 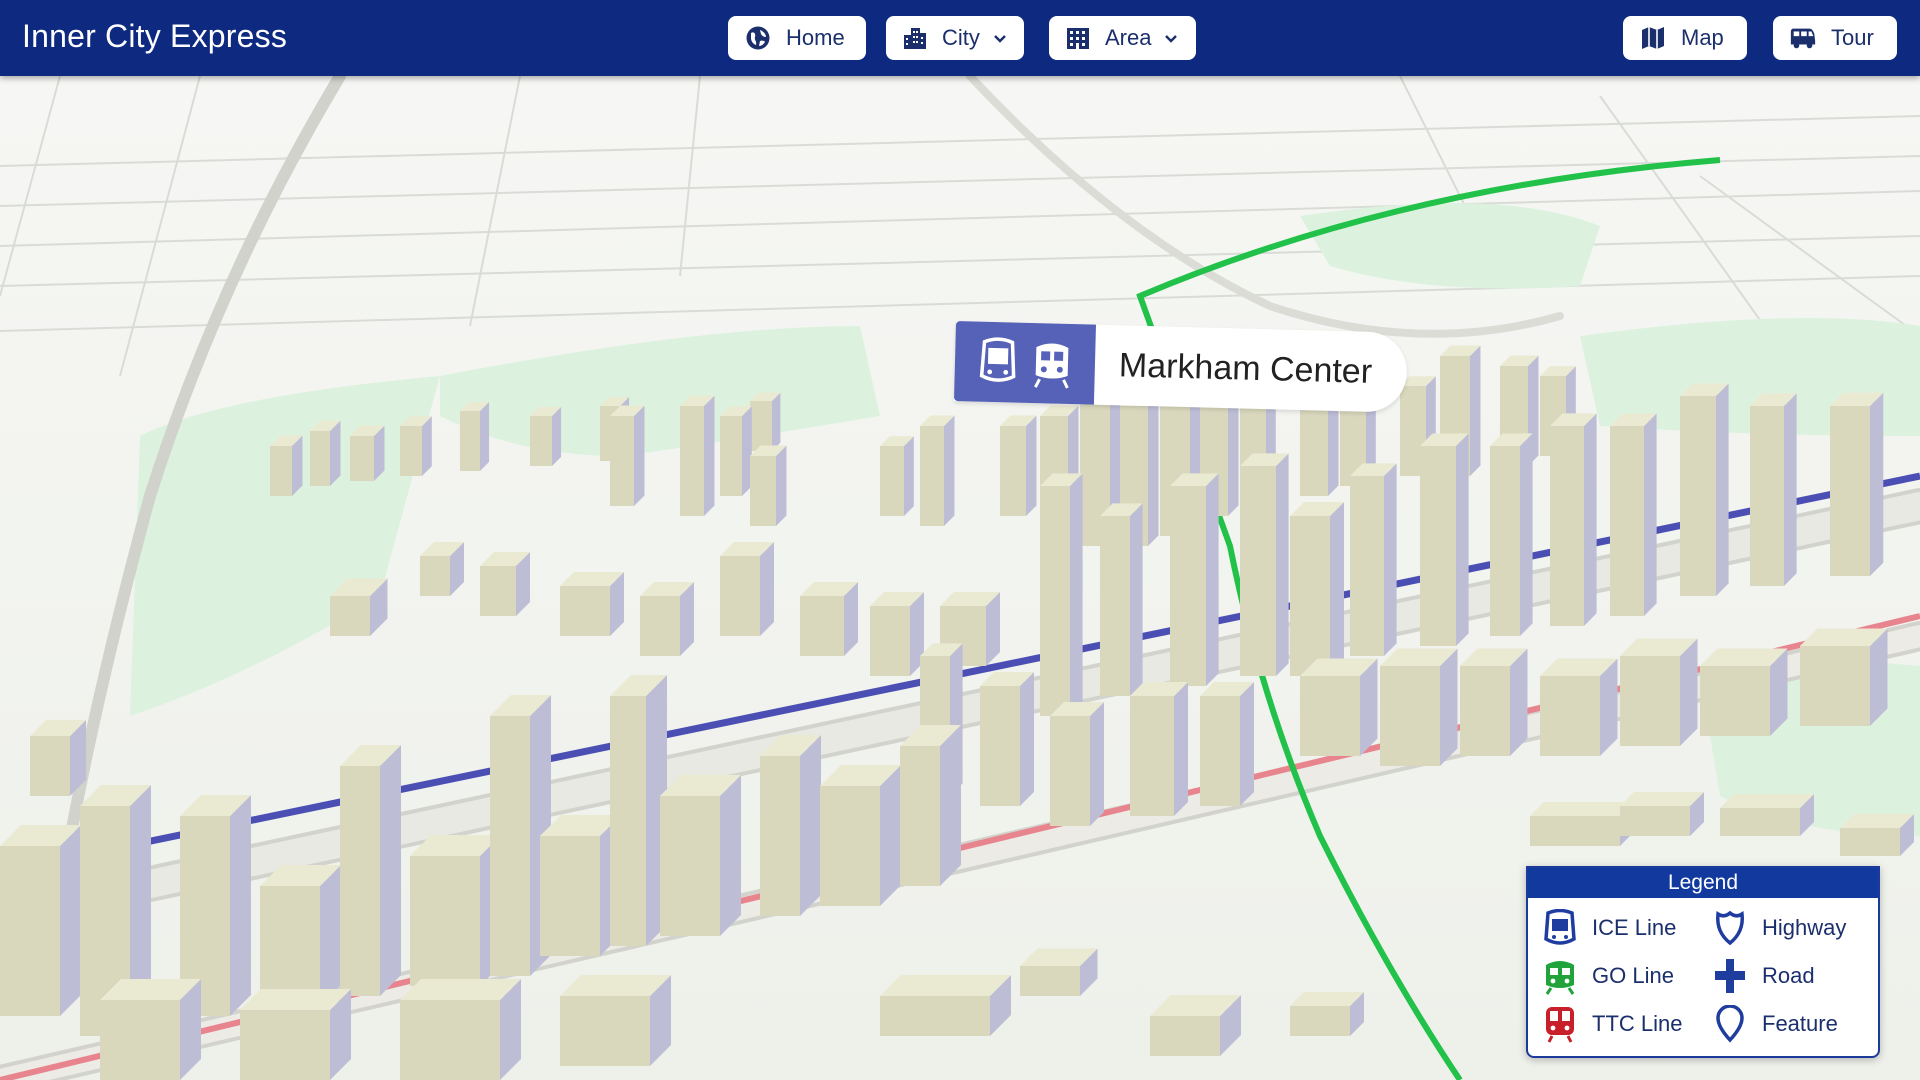 I want to click on city-dropdown: City, so click(x=955, y=38).